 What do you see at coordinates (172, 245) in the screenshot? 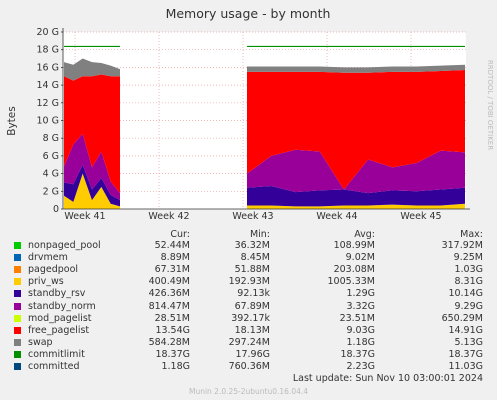
I see `legend-cur-value: 52.44M` at bounding box center [172, 245].